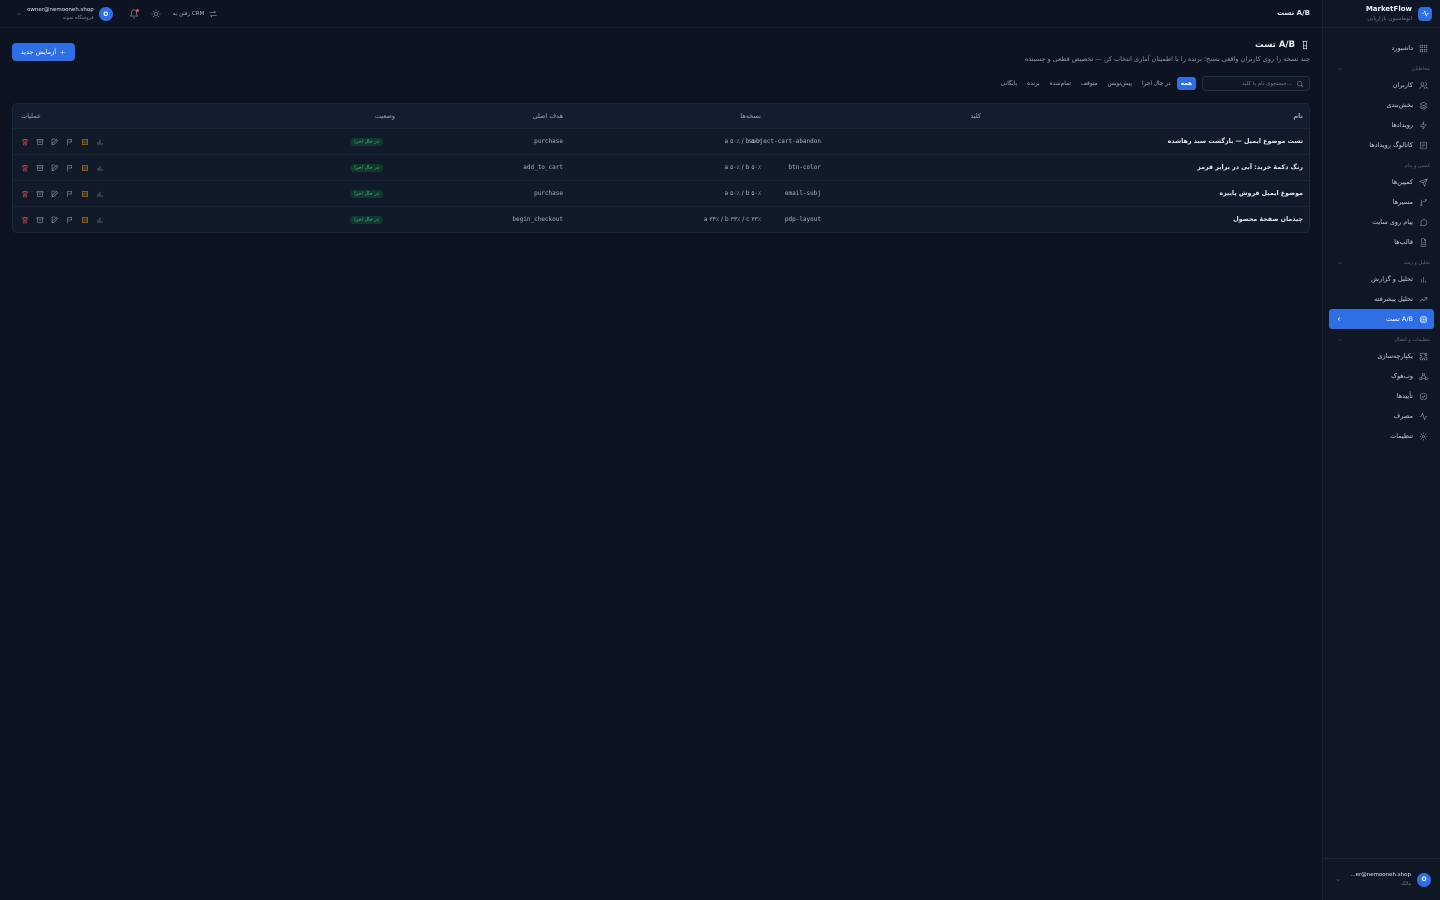 The image size is (1440, 900). I want to click on filter-completed: تمام‌شده, so click(1060, 83).